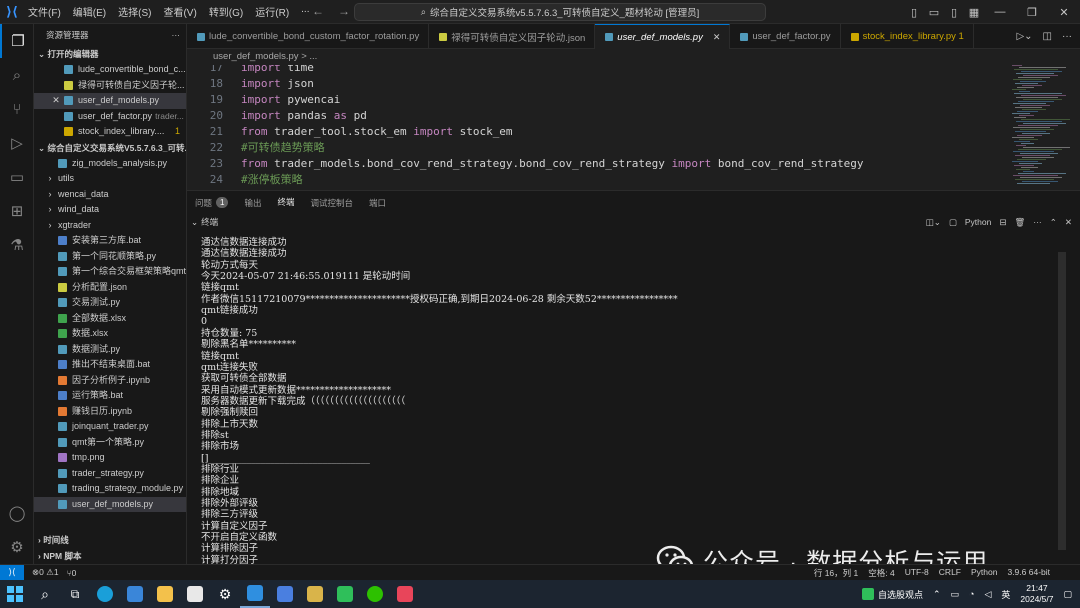 The width and height of the screenshot is (1080, 608). I want to click on file-tree-item: 数据测试.py, so click(110, 350).